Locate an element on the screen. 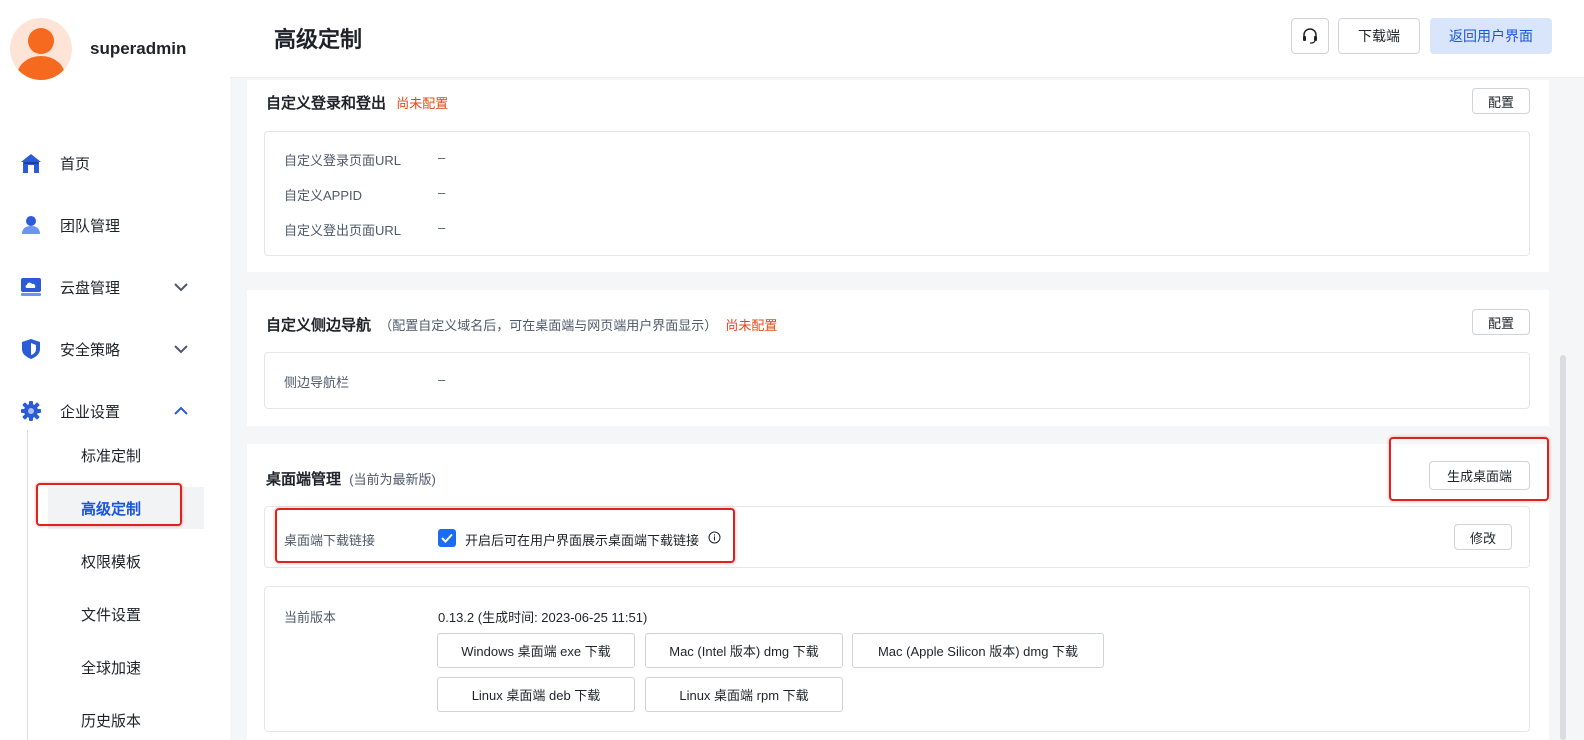  cloud-disk-icon is located at coordinates (31, 287).